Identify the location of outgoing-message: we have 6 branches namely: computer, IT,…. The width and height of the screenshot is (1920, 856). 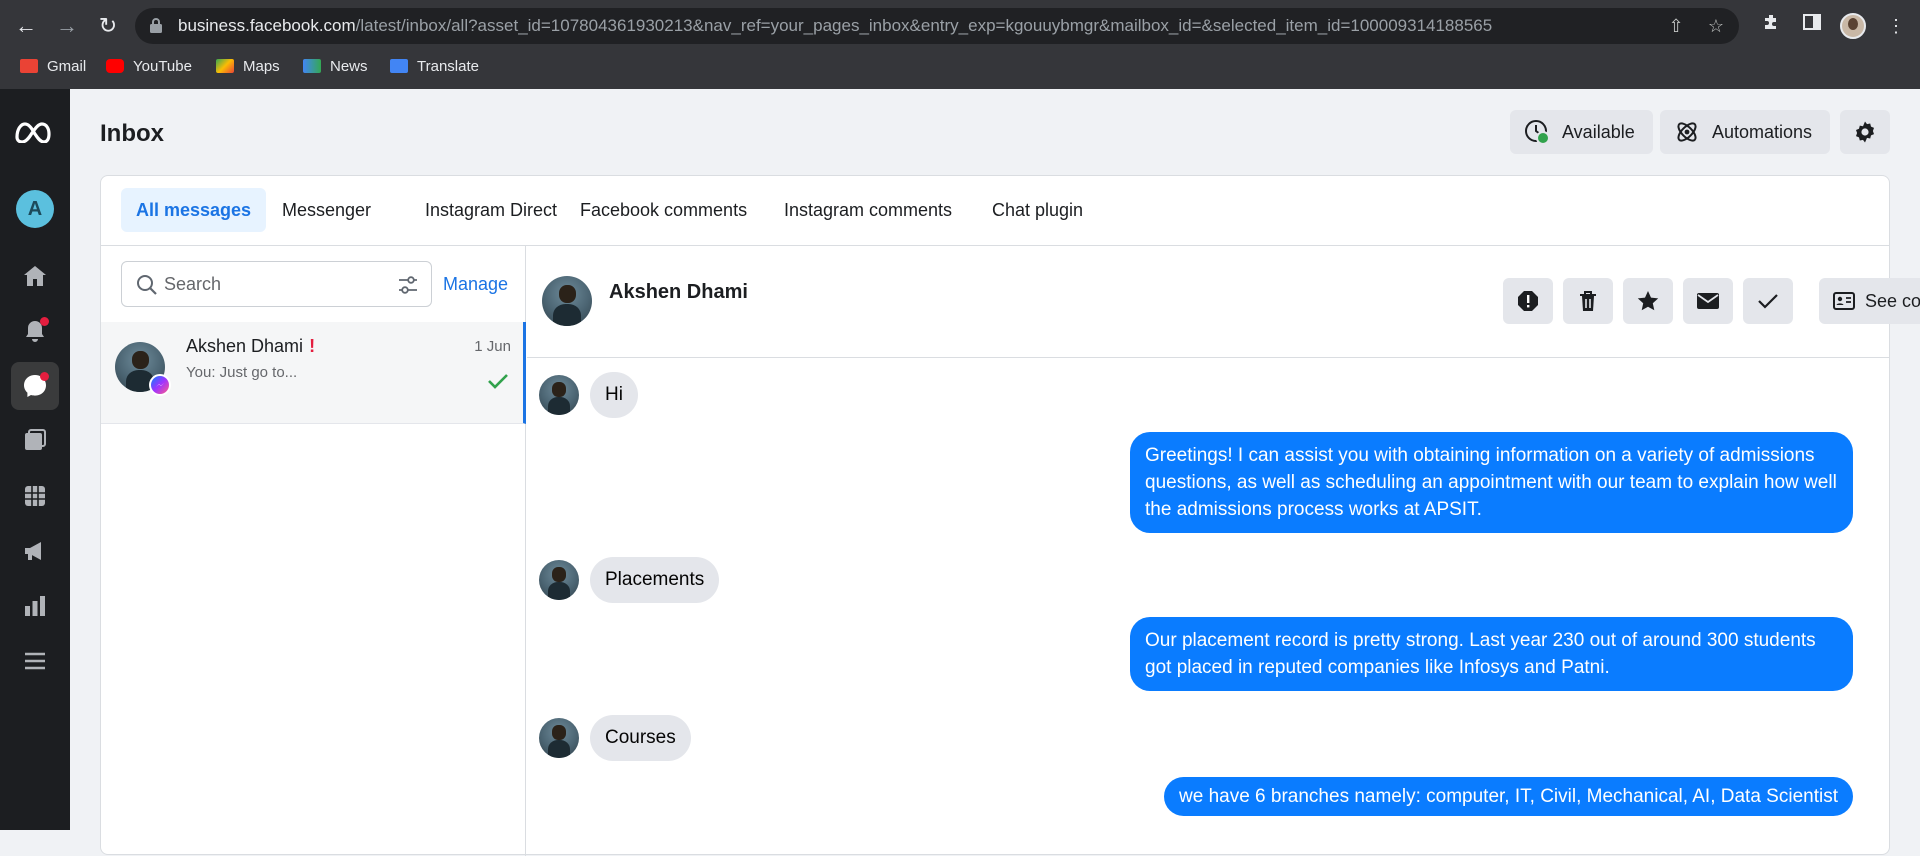
(1508, 796).